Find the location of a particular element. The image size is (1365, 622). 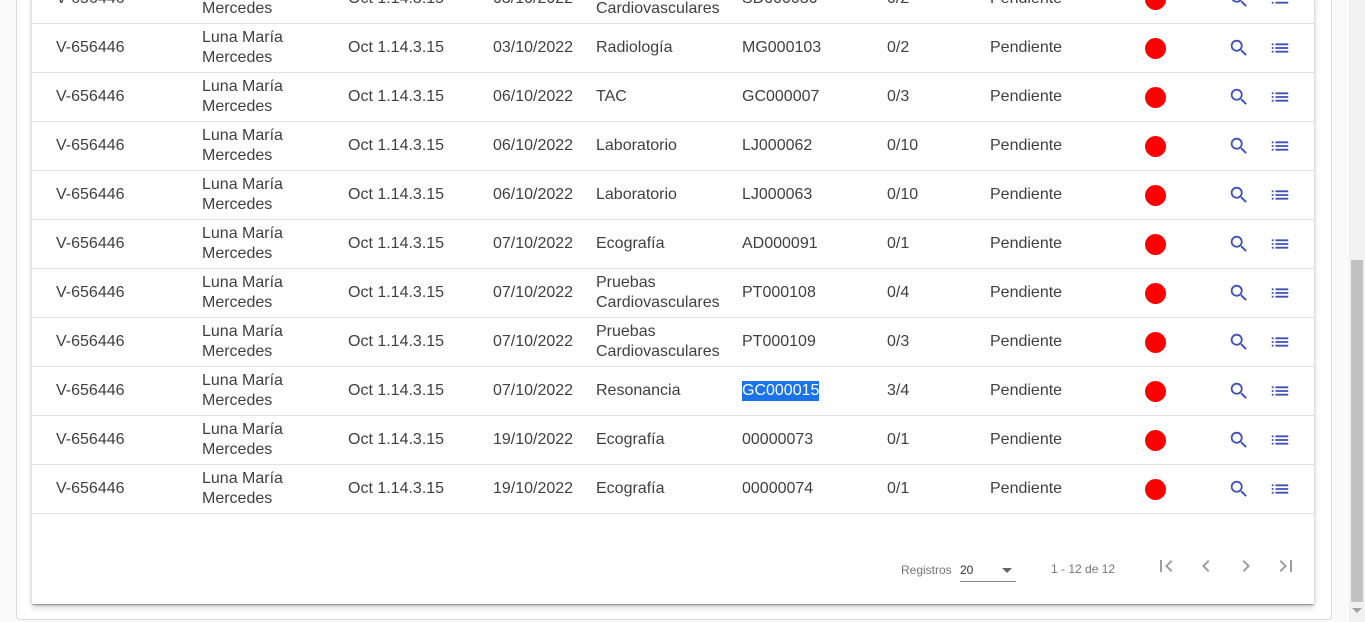

page-scrollbar is located at coordinates (1357, 311).